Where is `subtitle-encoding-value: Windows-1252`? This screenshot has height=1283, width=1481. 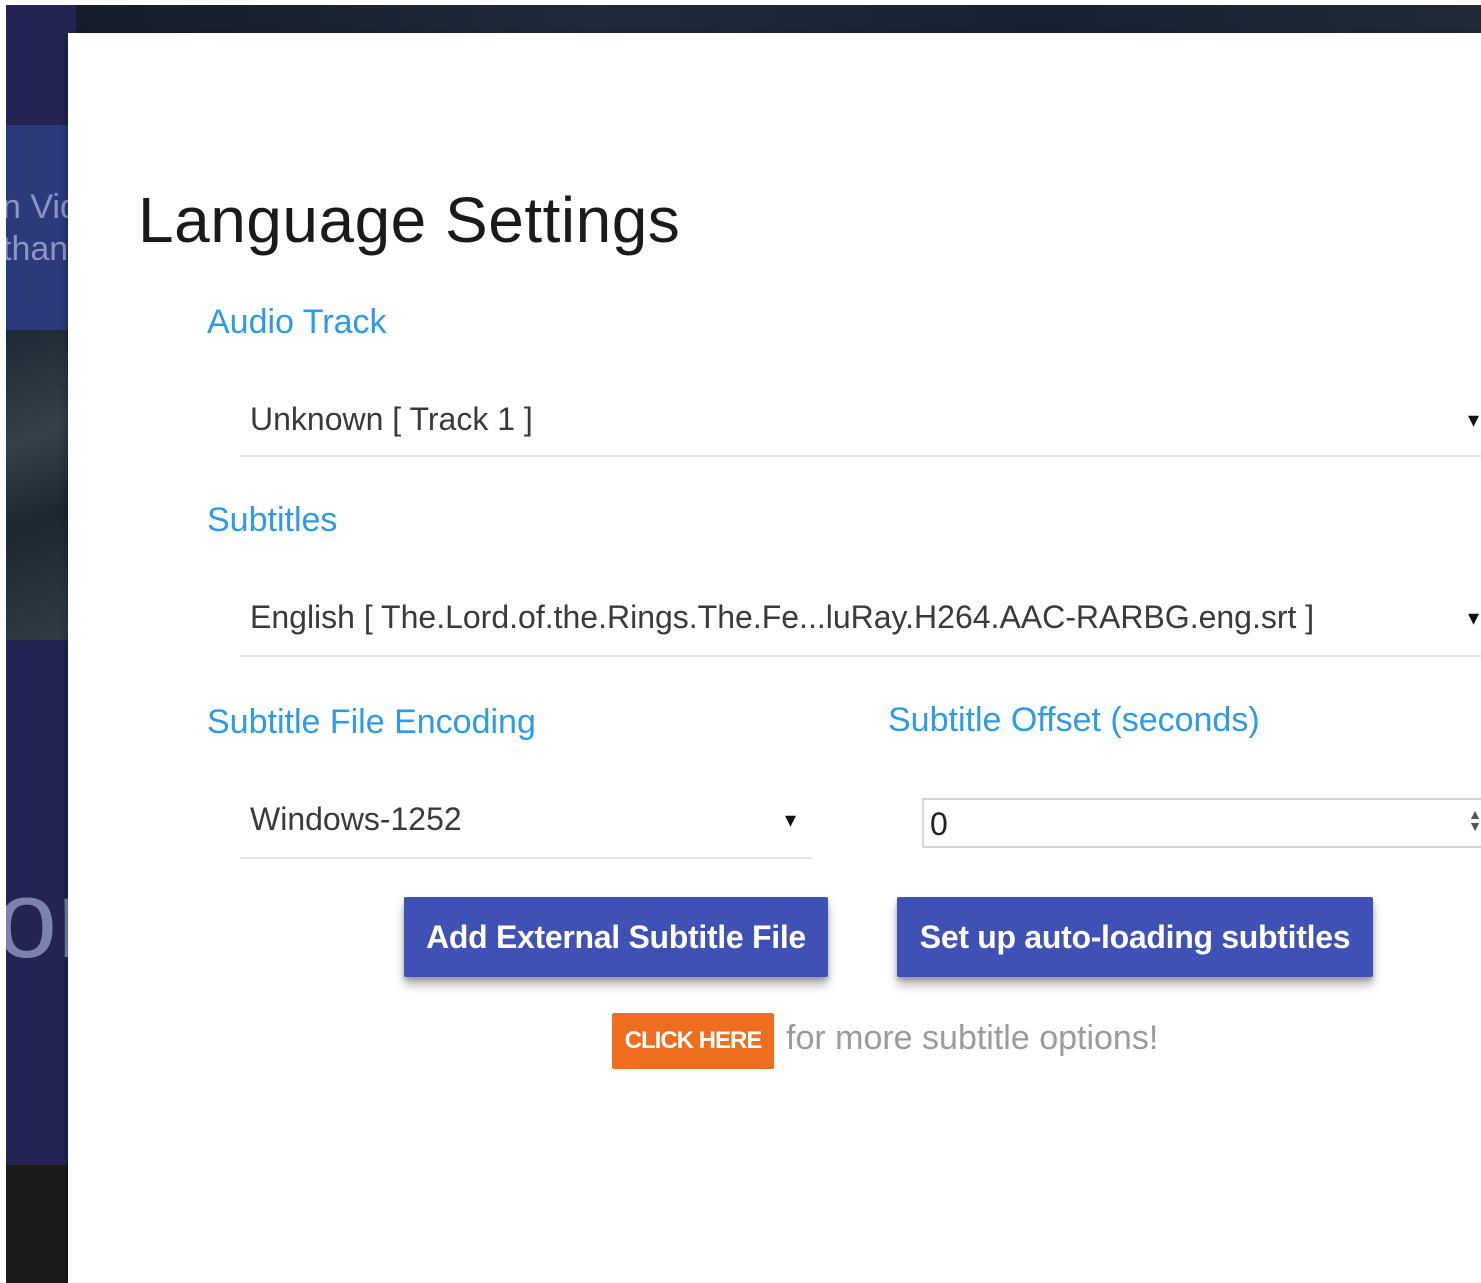 subtitle-encoding-value: Windows-1252 is located at coordinates (356, 819).